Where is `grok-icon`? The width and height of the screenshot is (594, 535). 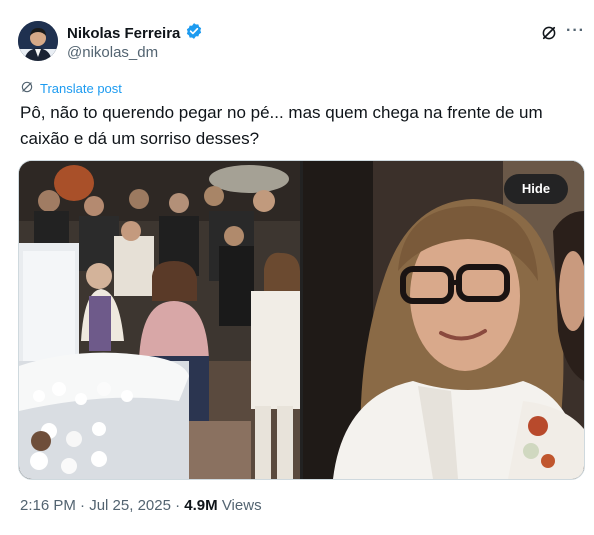 grok-icon is located at coordinates (549, 33).